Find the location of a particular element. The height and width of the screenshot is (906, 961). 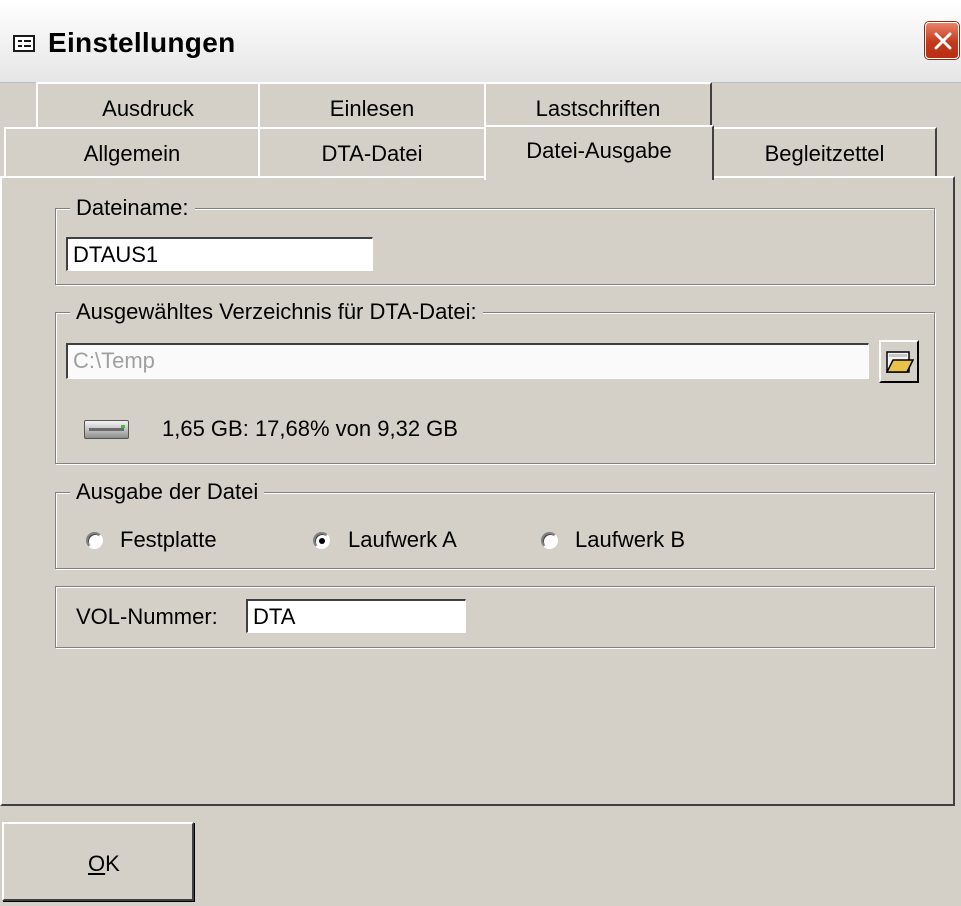

ok-button: OK is located at coordinates (98, 861).